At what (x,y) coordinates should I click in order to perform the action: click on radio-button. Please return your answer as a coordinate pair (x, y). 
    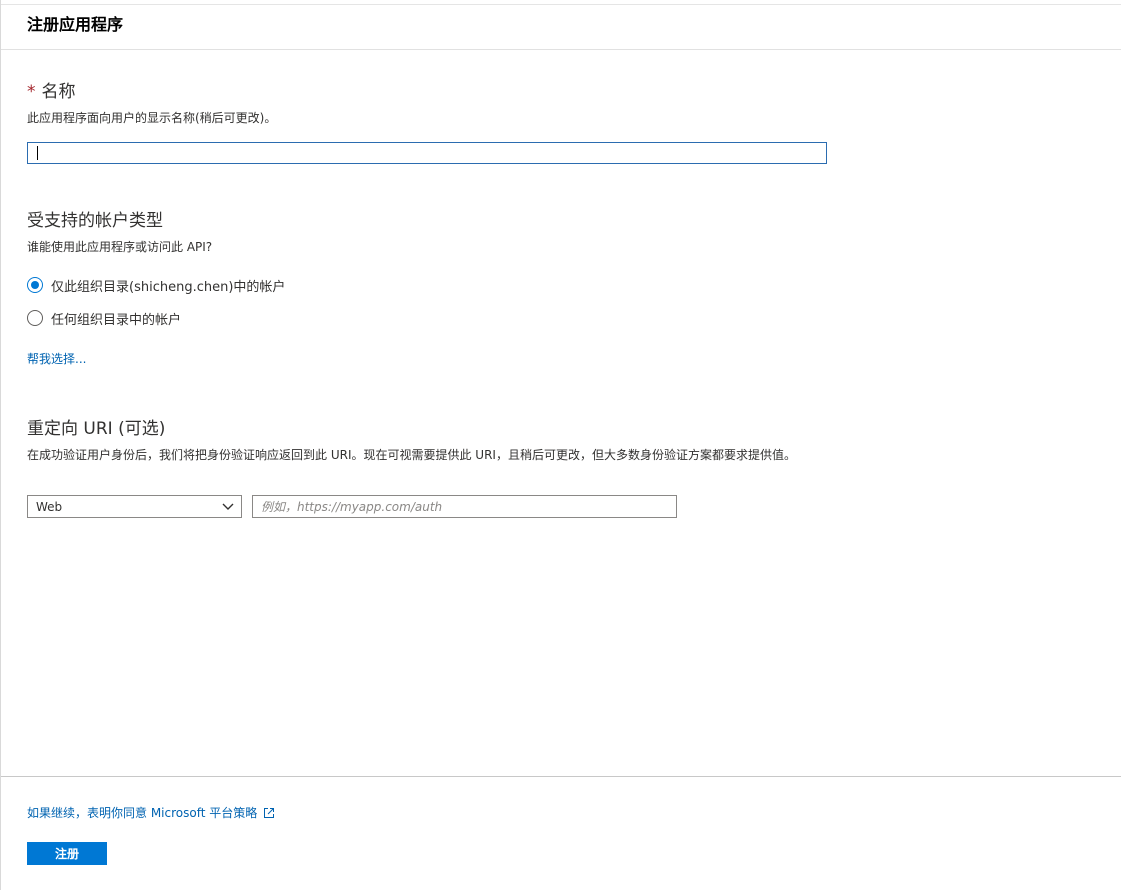
    Looking at the image, I should click on (35, 318).